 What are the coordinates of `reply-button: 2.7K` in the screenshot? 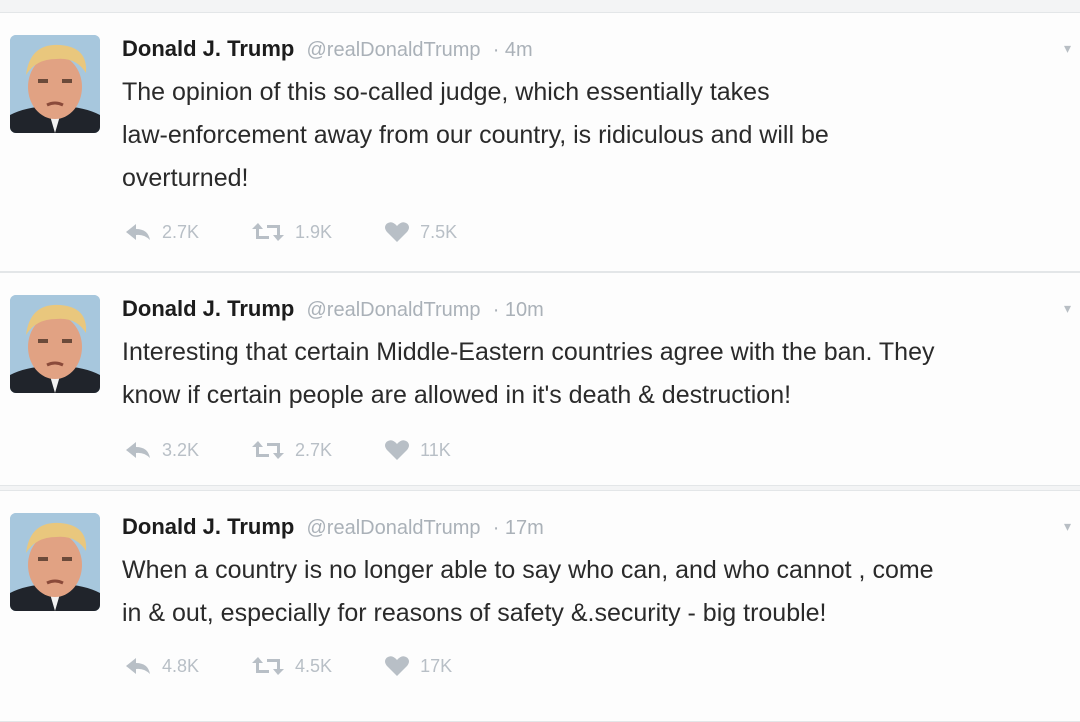 It's located at (161, 232).